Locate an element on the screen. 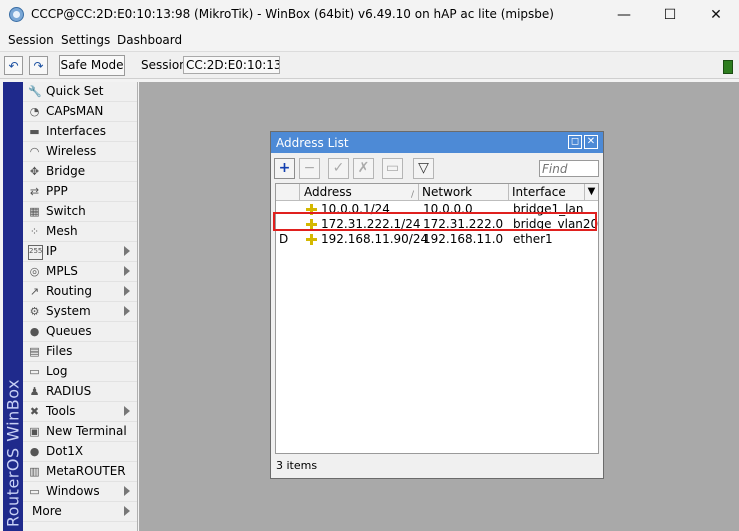 The width and height of the screenshot is (739, 531). mpls-icon: ◎ is located at coordinates (34, 271).